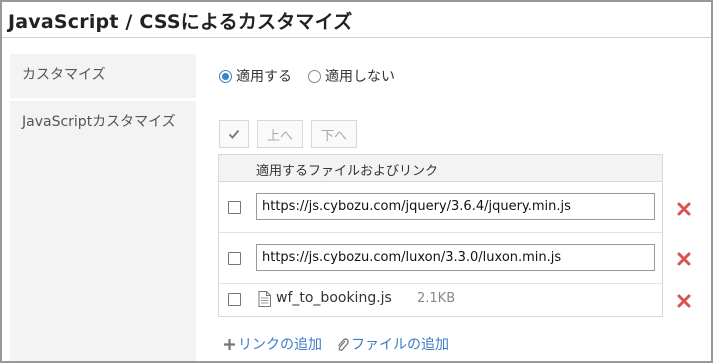 The width and height of the screenshot is (713, 363). I want to click on radio-not-apply-indicator, so click(314, 76).